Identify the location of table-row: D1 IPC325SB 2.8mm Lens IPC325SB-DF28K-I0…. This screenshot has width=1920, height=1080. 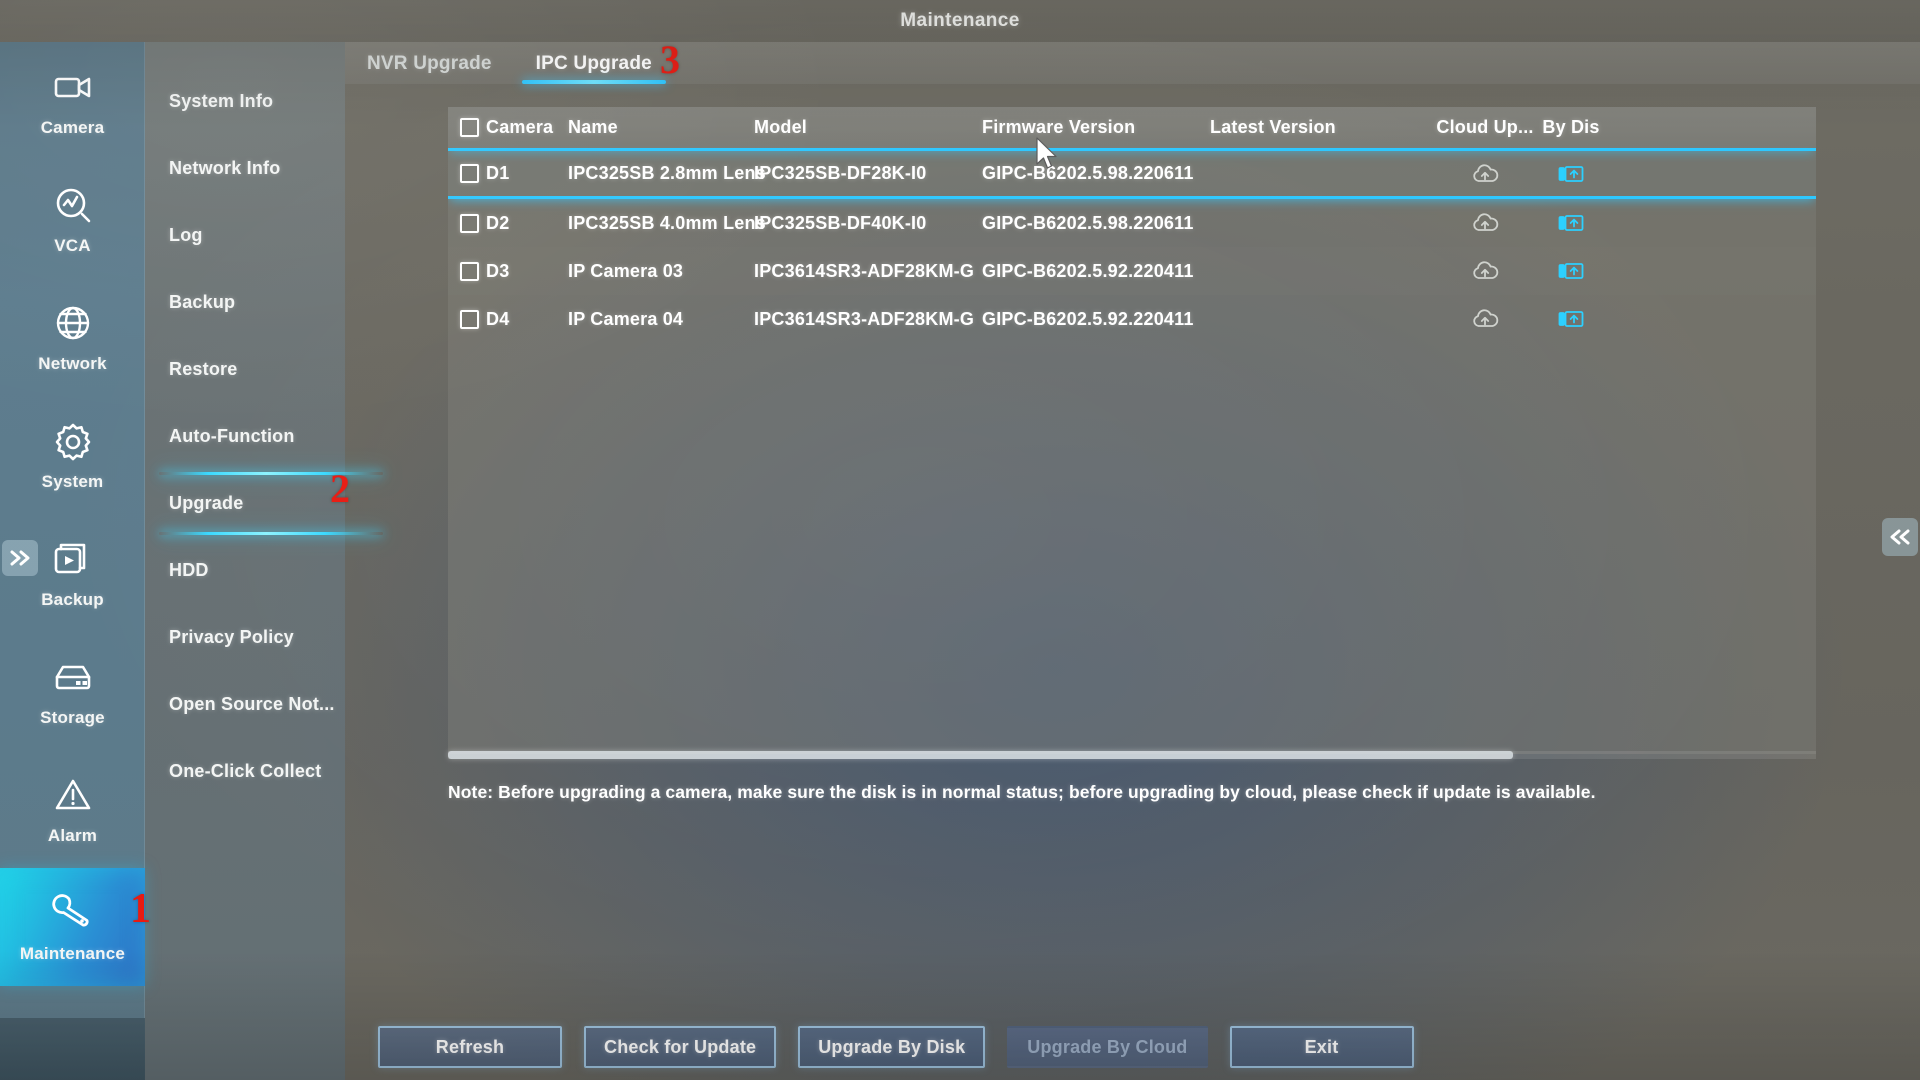
(1132, 175).